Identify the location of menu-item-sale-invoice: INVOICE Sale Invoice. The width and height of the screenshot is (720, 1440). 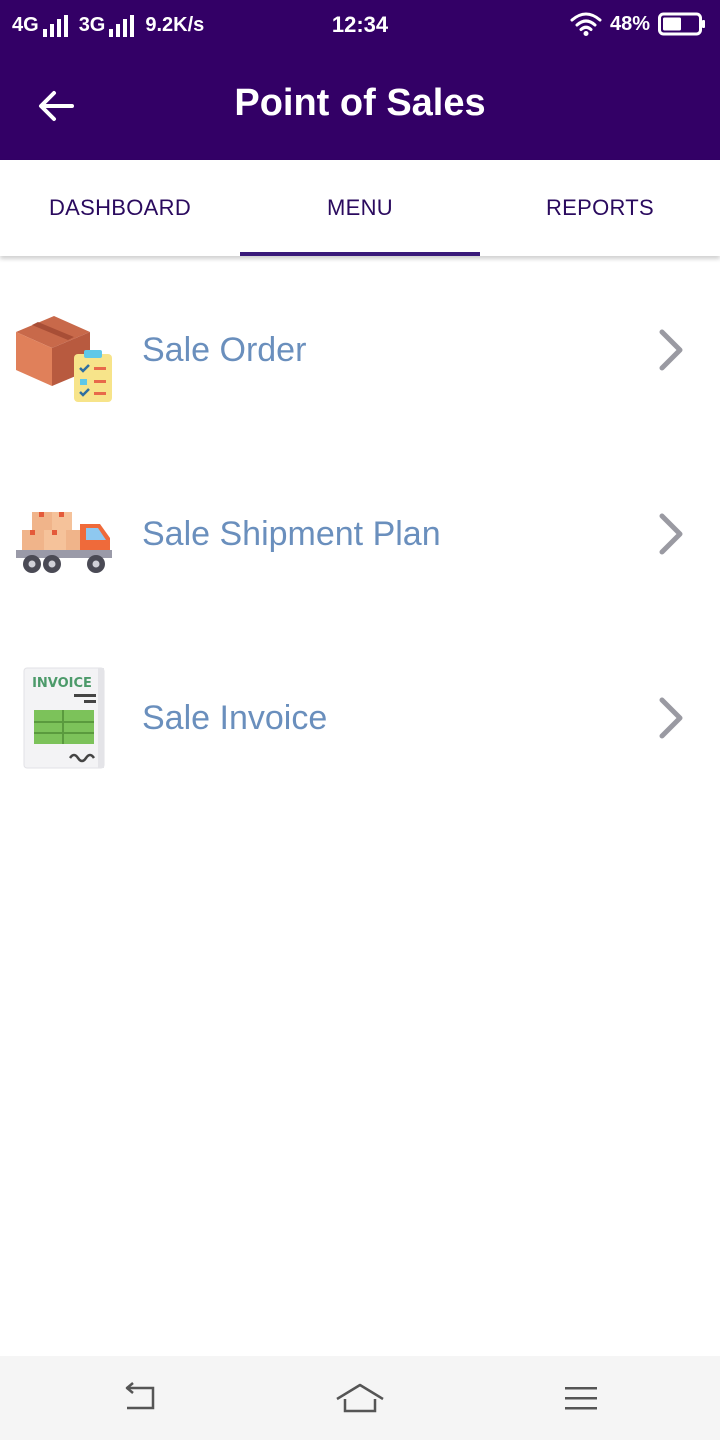
(360, 718).